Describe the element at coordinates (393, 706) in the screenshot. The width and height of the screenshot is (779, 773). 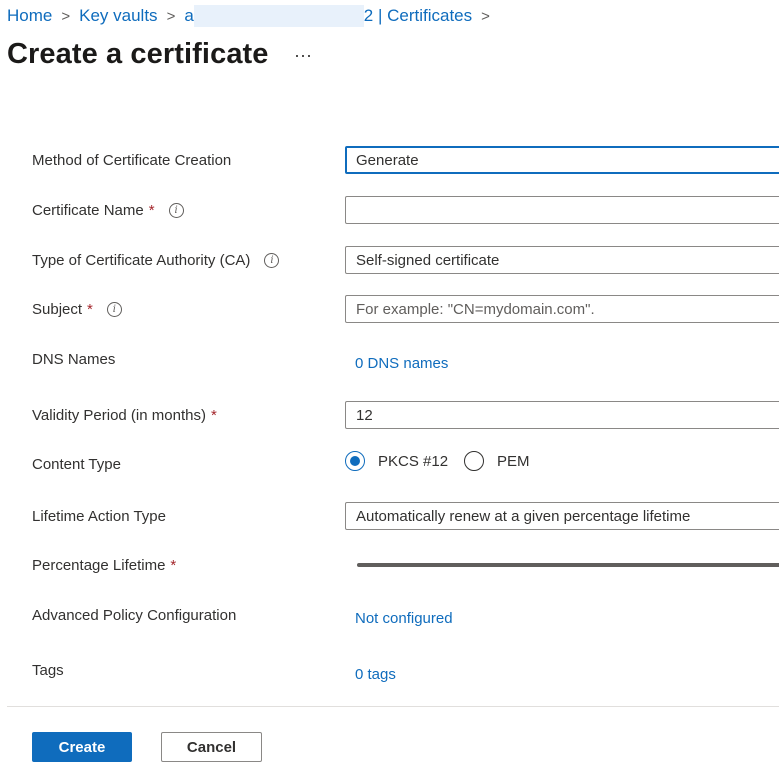
I see `footer-divider` at that location.